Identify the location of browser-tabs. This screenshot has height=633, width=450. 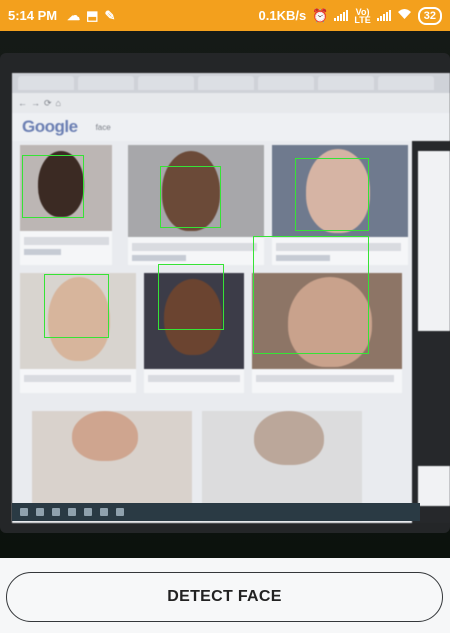
(231, 83).